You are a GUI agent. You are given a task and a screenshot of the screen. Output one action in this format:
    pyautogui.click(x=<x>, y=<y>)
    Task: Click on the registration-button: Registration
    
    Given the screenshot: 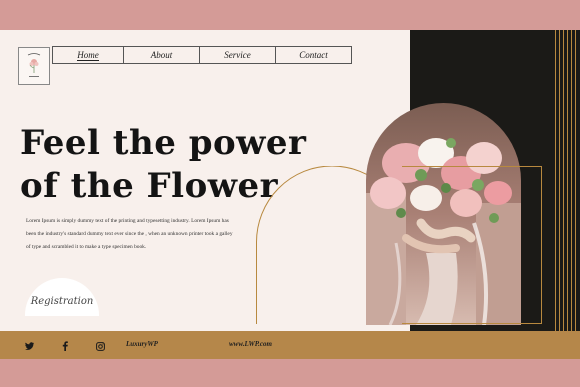 What is the action you would take?
    pyautogui.click(x=62, y=297)
    